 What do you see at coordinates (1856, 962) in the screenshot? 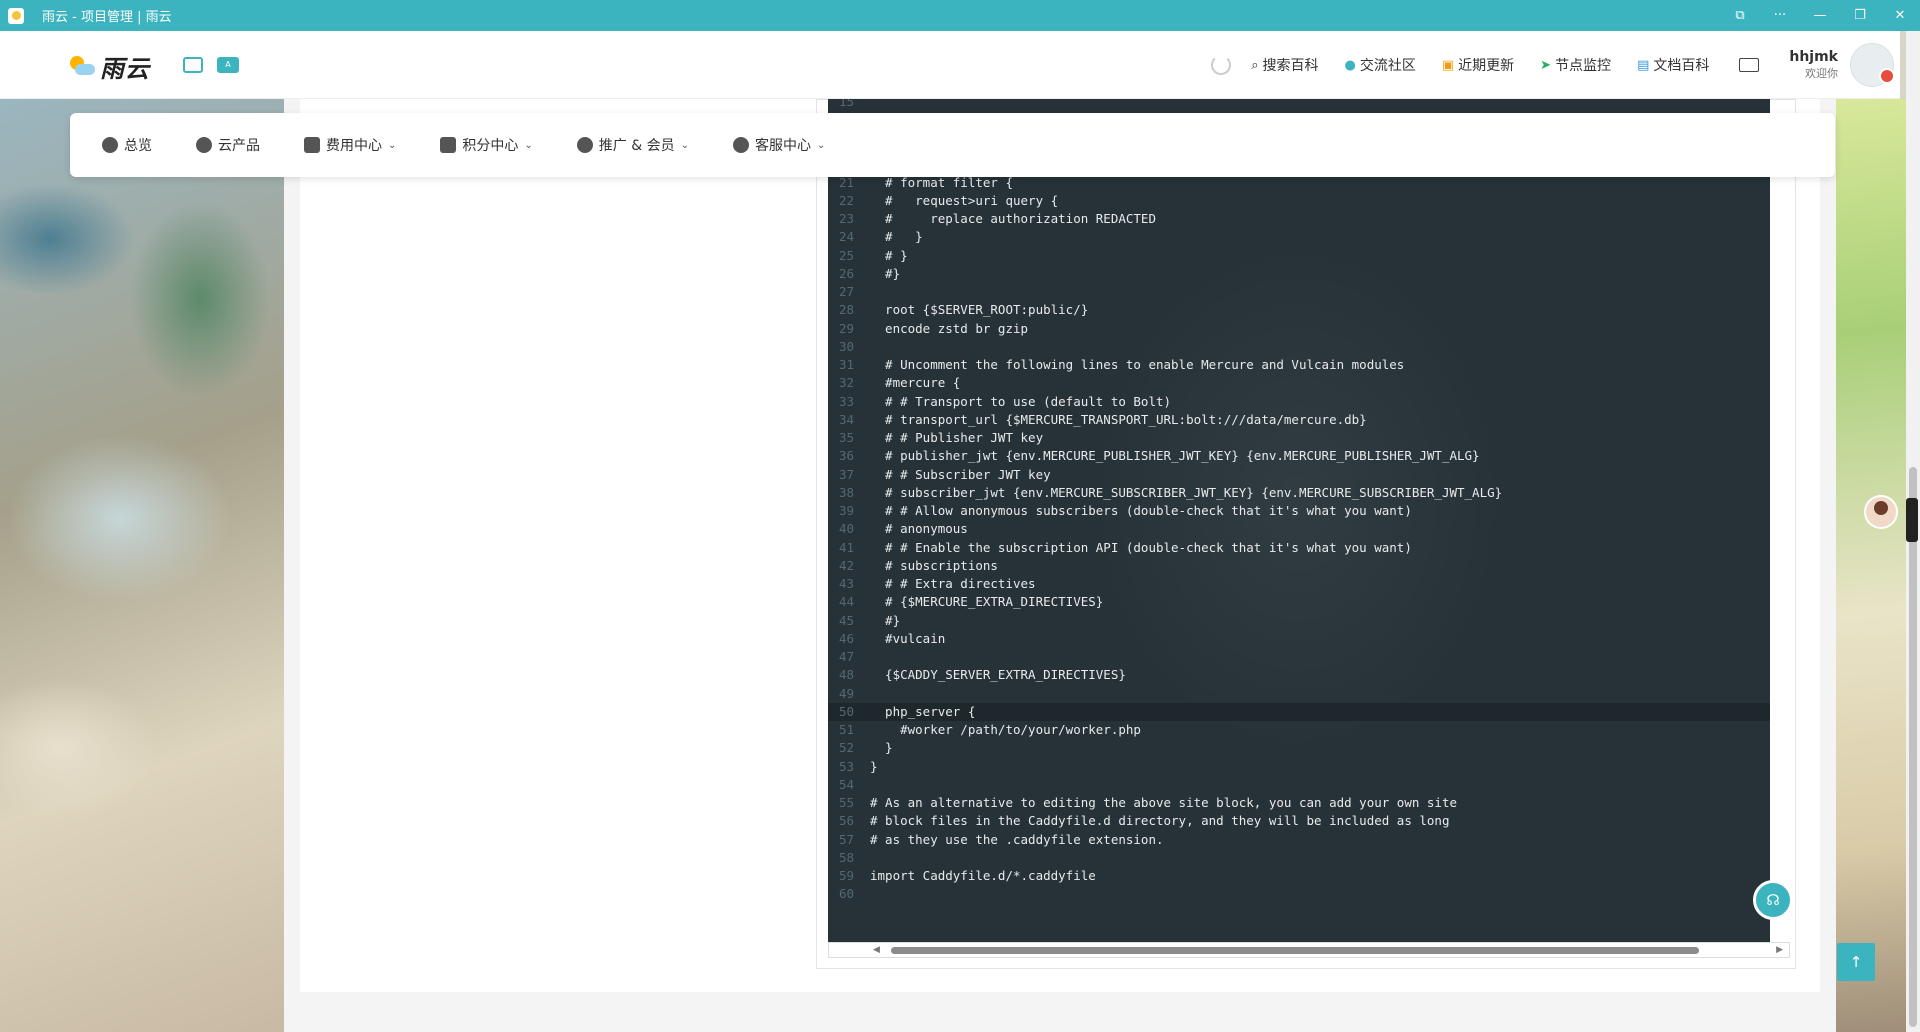
I see `back-to-top-button: ↑` at bounding box center [1856, 962].